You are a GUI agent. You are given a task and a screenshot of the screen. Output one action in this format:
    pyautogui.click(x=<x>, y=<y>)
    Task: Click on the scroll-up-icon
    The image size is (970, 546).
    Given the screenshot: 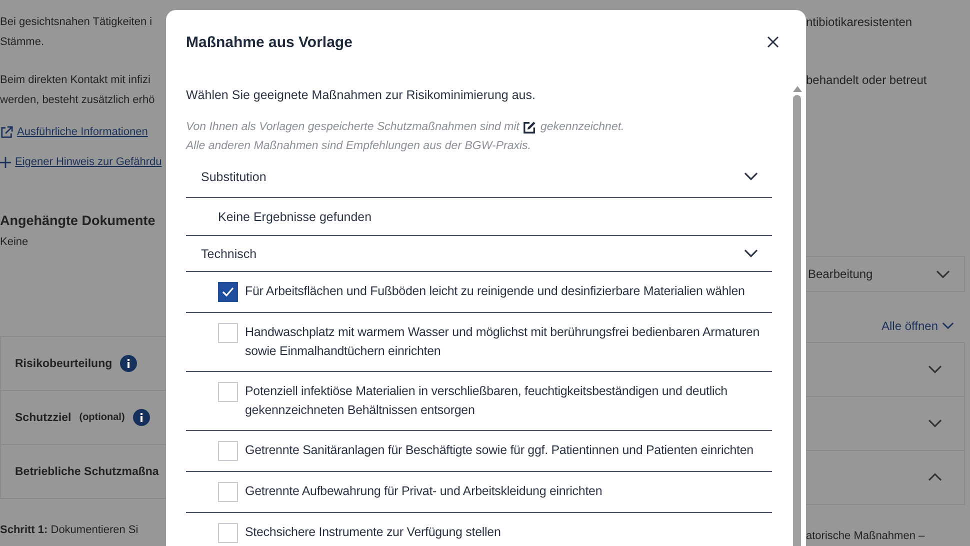 What is the action you would take?
    pyautogui.click(x=797, y=89)
    